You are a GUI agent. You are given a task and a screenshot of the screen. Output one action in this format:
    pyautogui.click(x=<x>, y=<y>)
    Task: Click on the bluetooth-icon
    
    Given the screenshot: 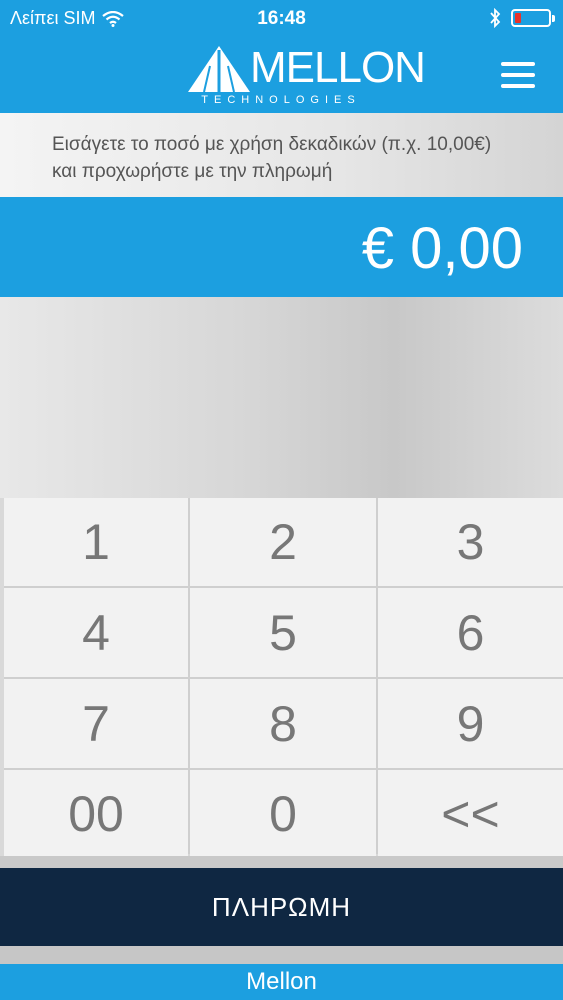 What is the action you would take?
    pyautogui.click(x=495, y=18)
    